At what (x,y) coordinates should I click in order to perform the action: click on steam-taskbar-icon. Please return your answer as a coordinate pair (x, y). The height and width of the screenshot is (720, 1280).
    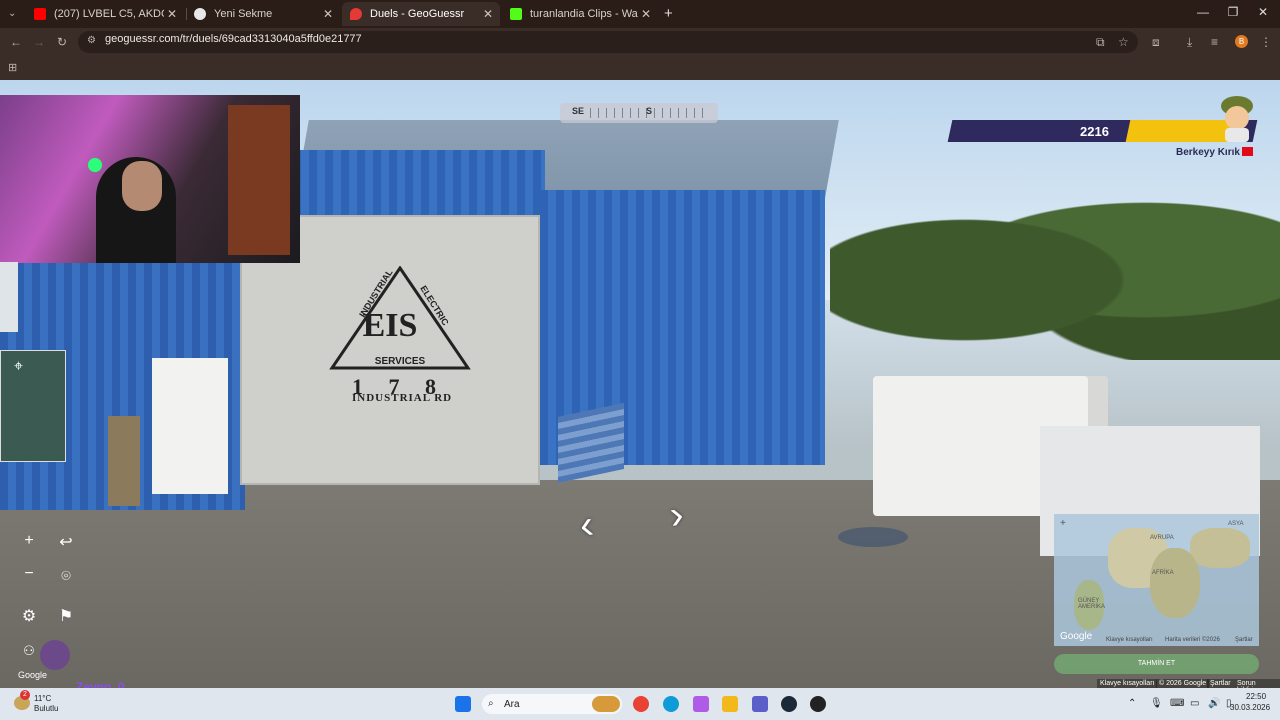
    Looking at the image, I should click on (789, 704).